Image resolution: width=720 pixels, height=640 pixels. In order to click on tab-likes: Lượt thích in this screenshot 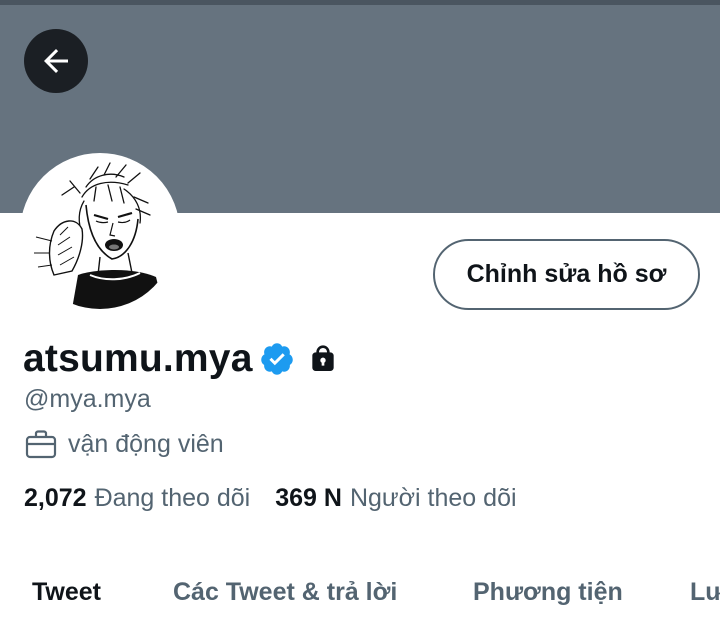, I will do `click(705, 592)`.